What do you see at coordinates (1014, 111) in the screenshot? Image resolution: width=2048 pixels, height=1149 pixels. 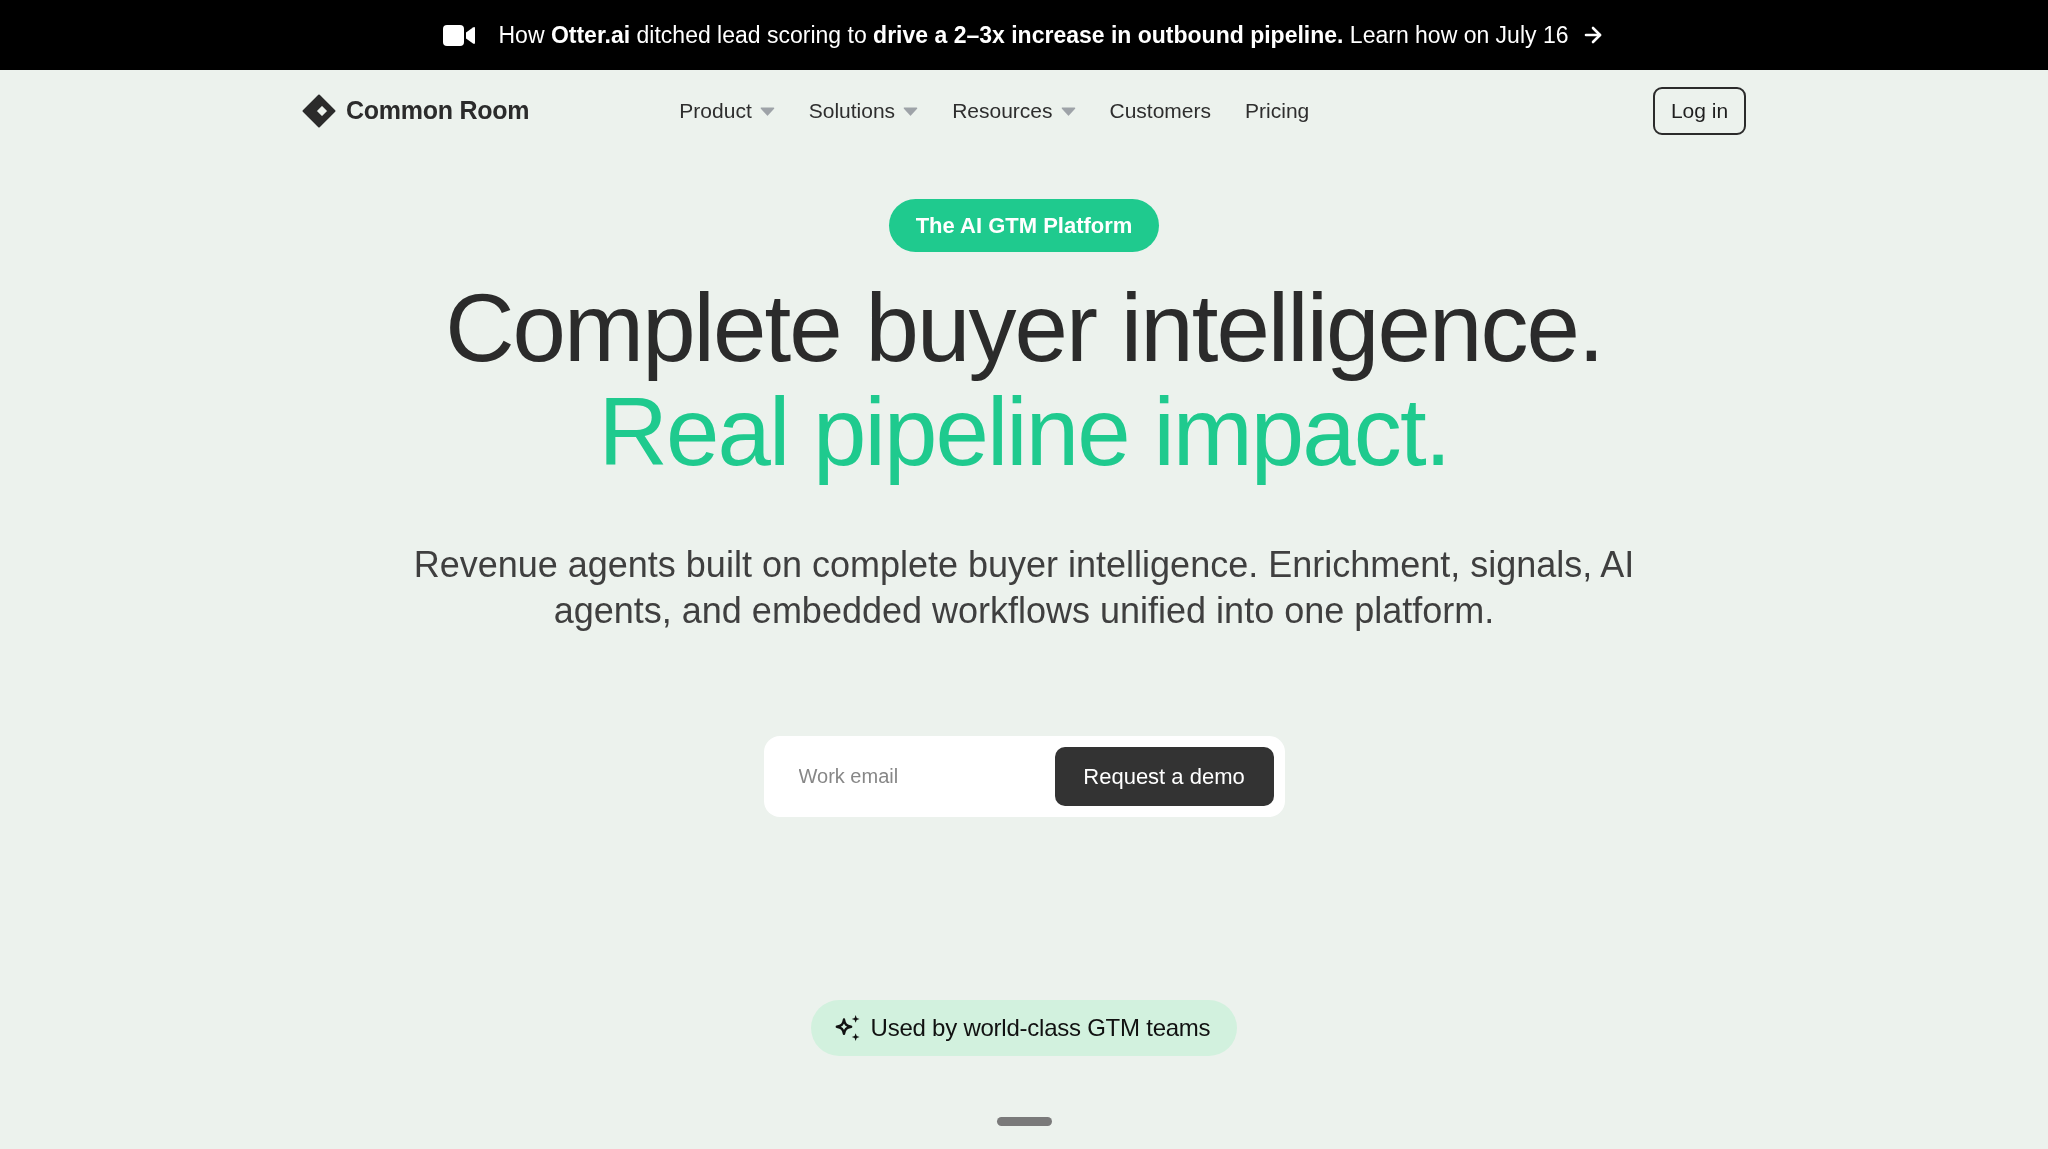 I see `nav-menu-button: Resources` at bounding box center [1014, 111].